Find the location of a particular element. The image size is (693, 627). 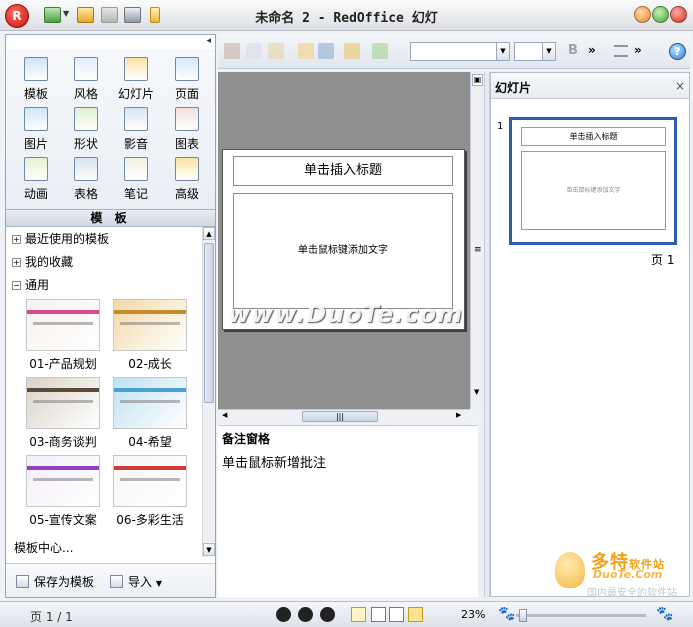

minimize-button is located at coordinates (642, 14).